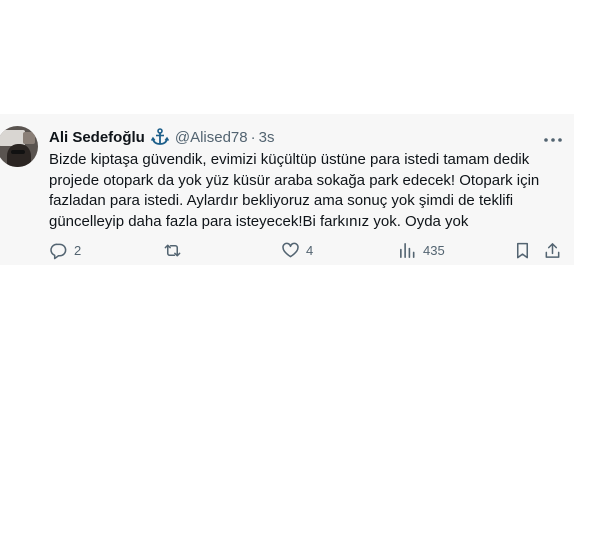  What do you see at coordinates (407, 250) in the screenshot?
I see `analytics-icon` at bounding box center [407, 250].